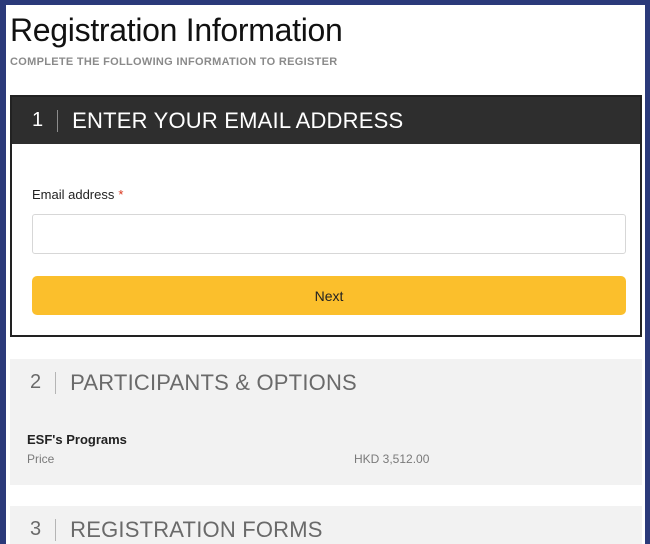 Image resolution: width=650 pixels, height=544 pixels. What do you see at coordinates (329, 234) in the screenshot?
I see `email-input` at bounding box center [329, 234].